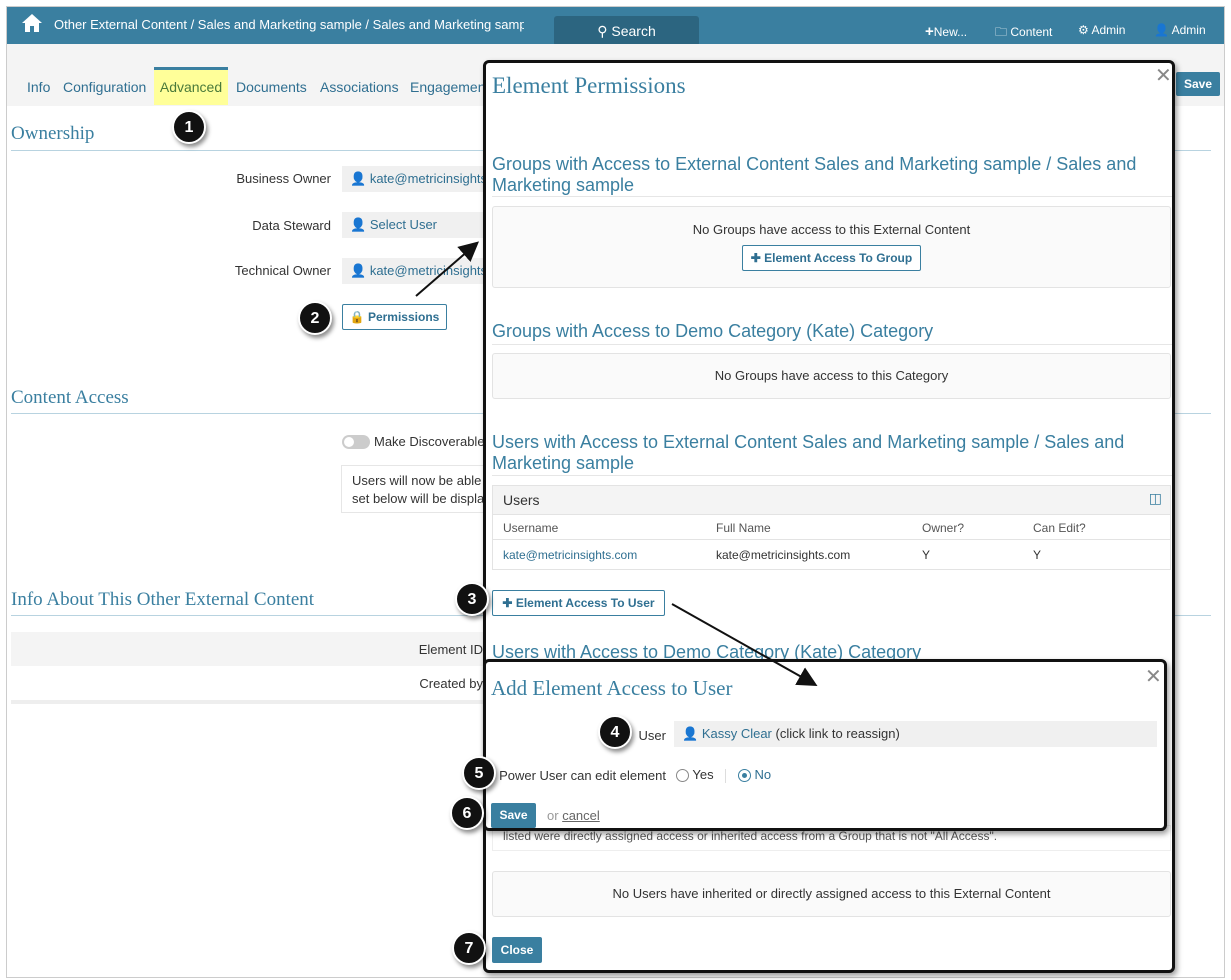  I want to click on data-steward-label: Data Steward, so click(291, 225).